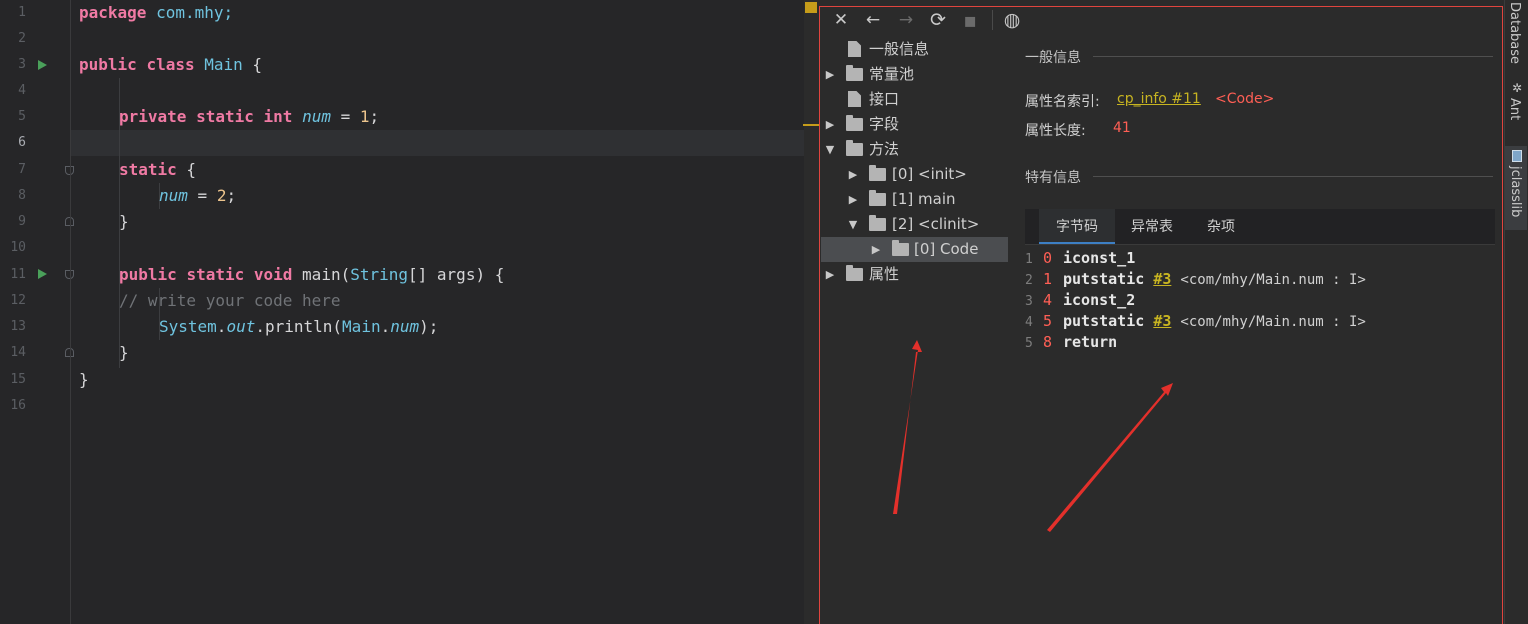  What do you see at coordinates (311, 275) in the screenshot?
I see `code-line: public static void main(String[] args) {` at bounding box center [311, 275].